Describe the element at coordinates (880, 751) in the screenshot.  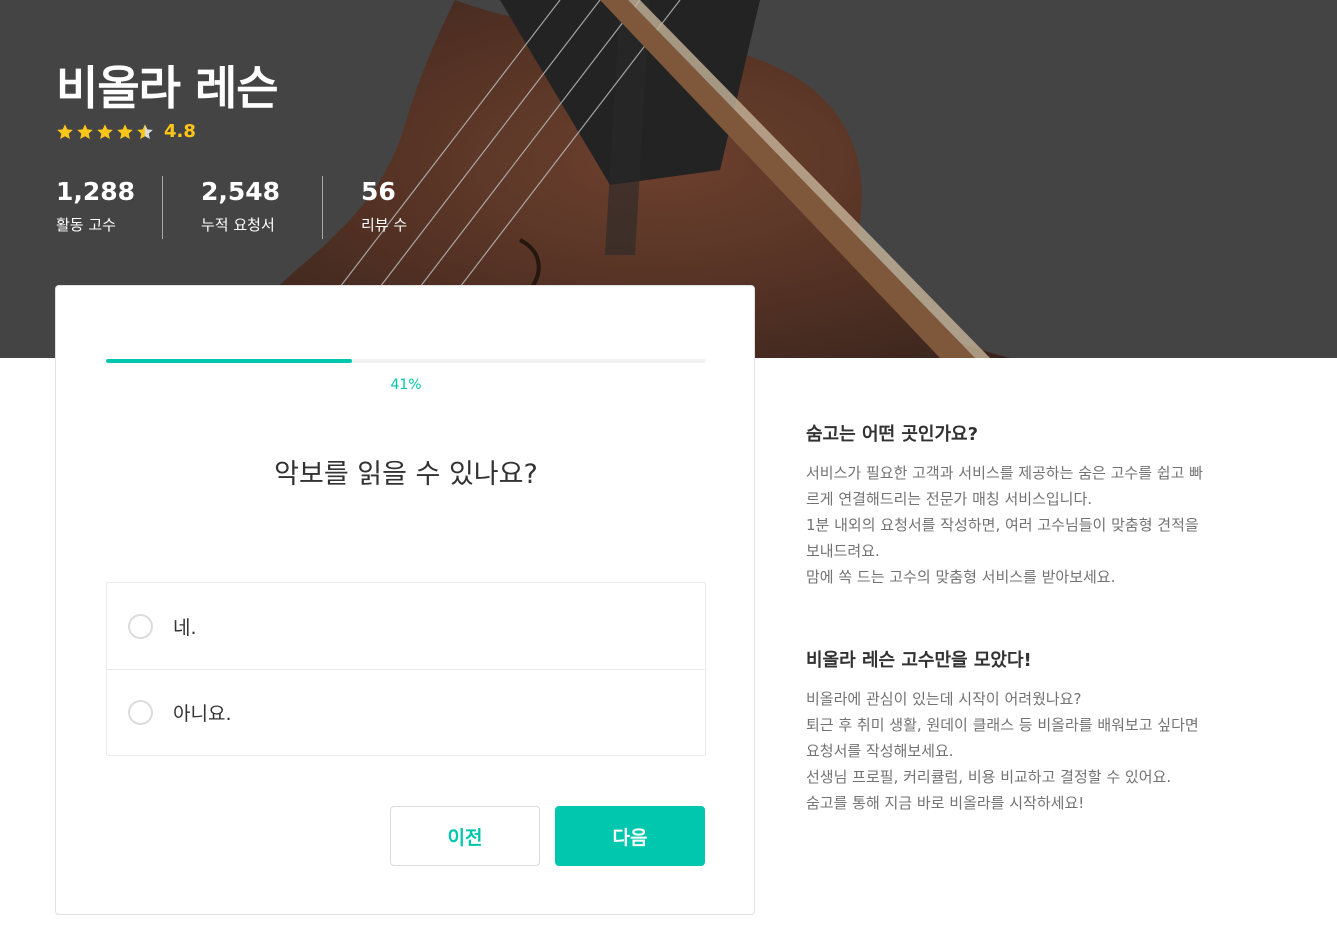
I see `info-text: 요청서를 작성해보세요.` at that location.